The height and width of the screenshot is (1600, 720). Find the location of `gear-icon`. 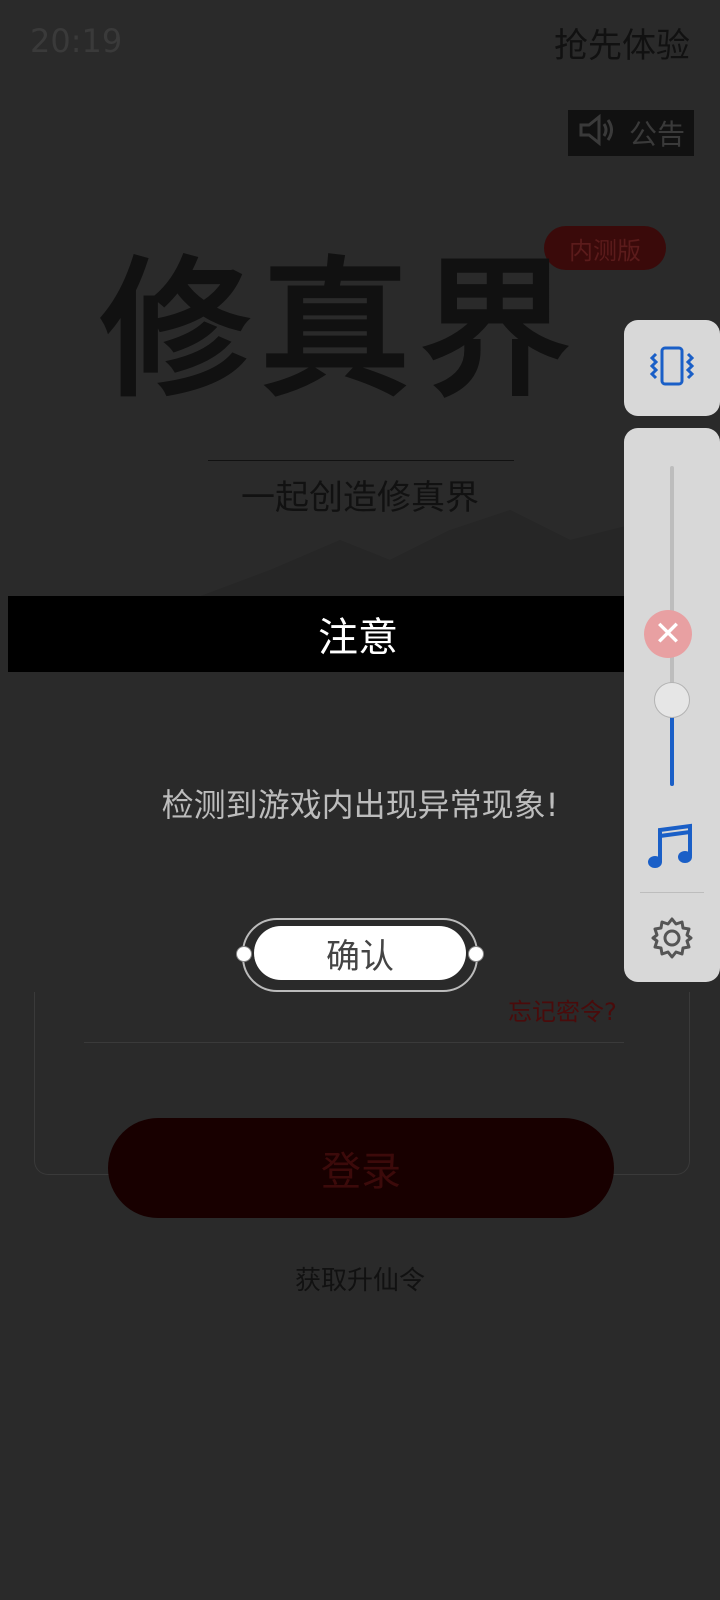

gear-icon is located at coordinates (672, 938).